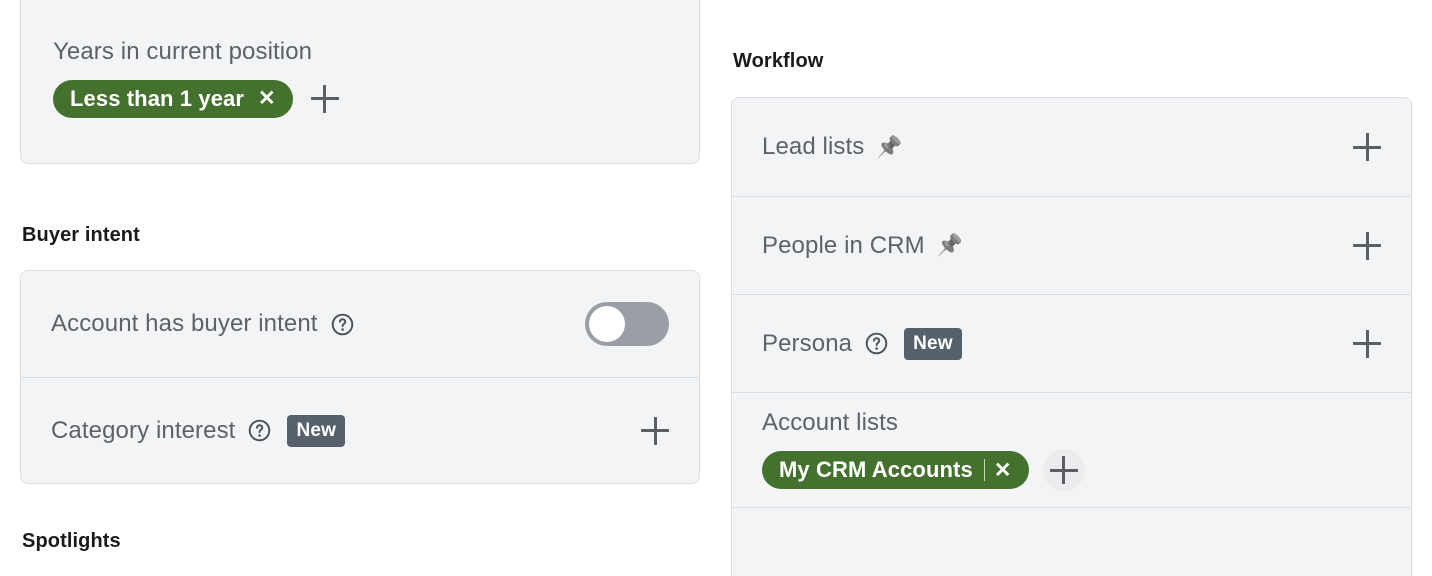  I want to click on filter-chip-label: My CRM Accounts, so click(876, 469).